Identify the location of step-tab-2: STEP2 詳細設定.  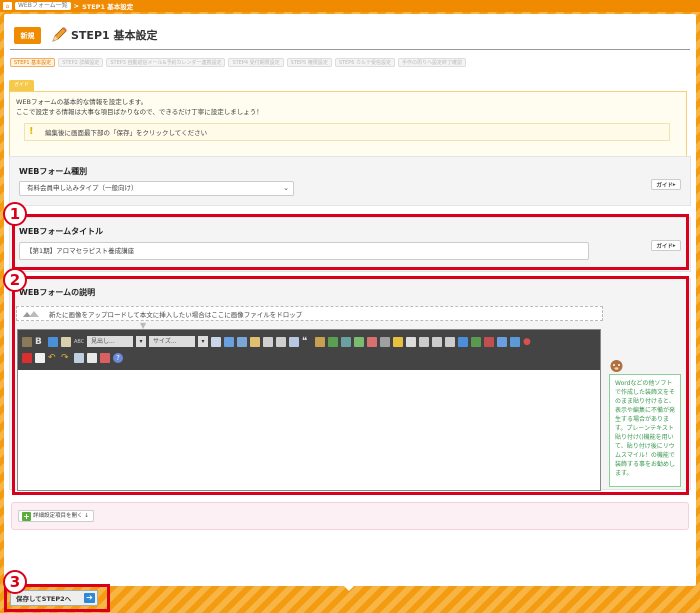
(81, 62).